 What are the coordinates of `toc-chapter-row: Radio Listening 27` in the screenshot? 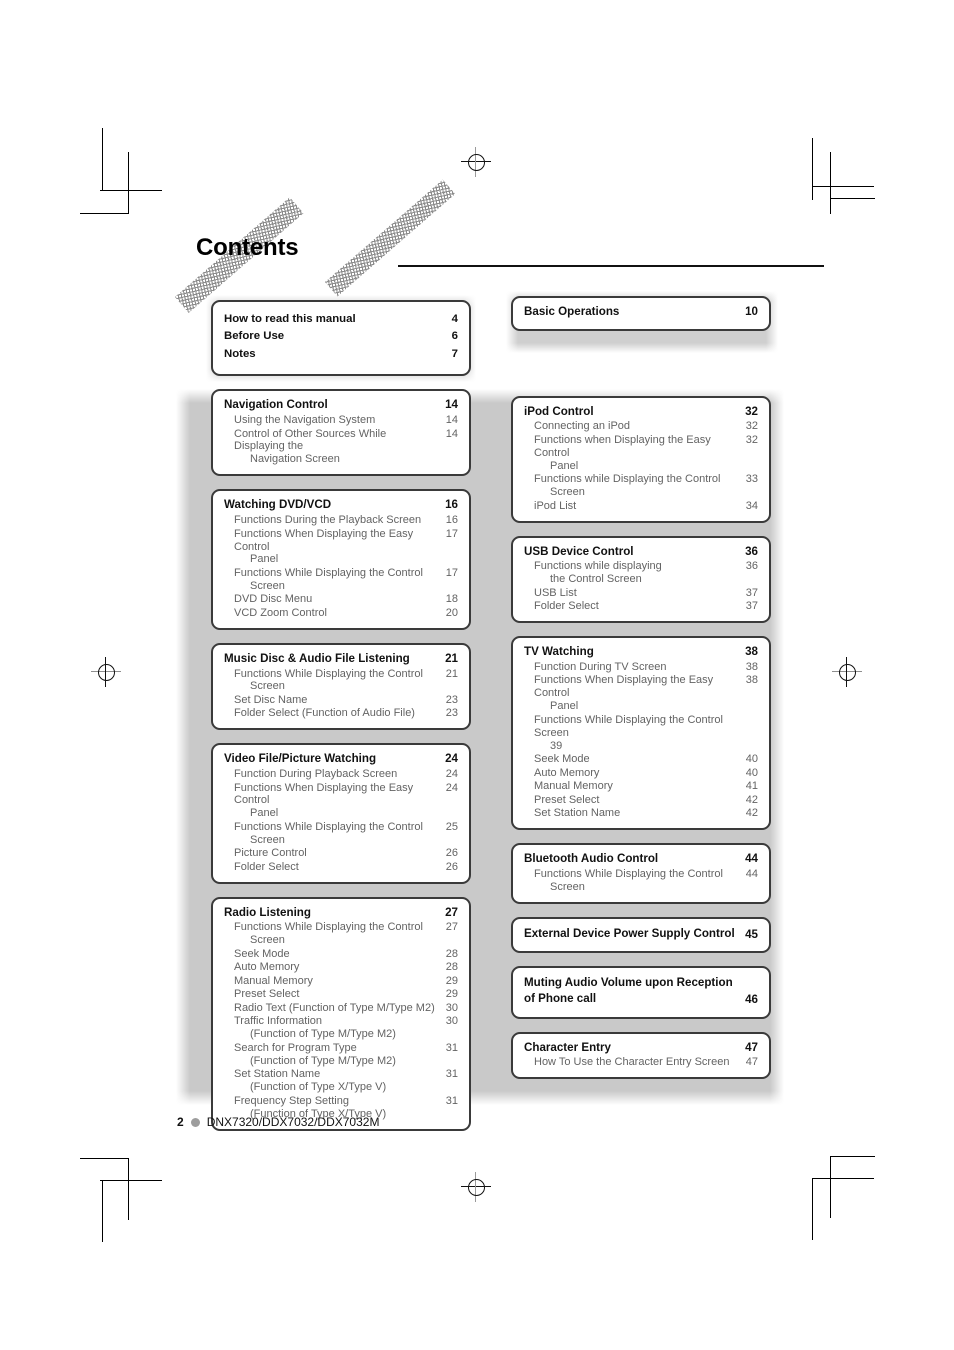 It's located at (341, 913).